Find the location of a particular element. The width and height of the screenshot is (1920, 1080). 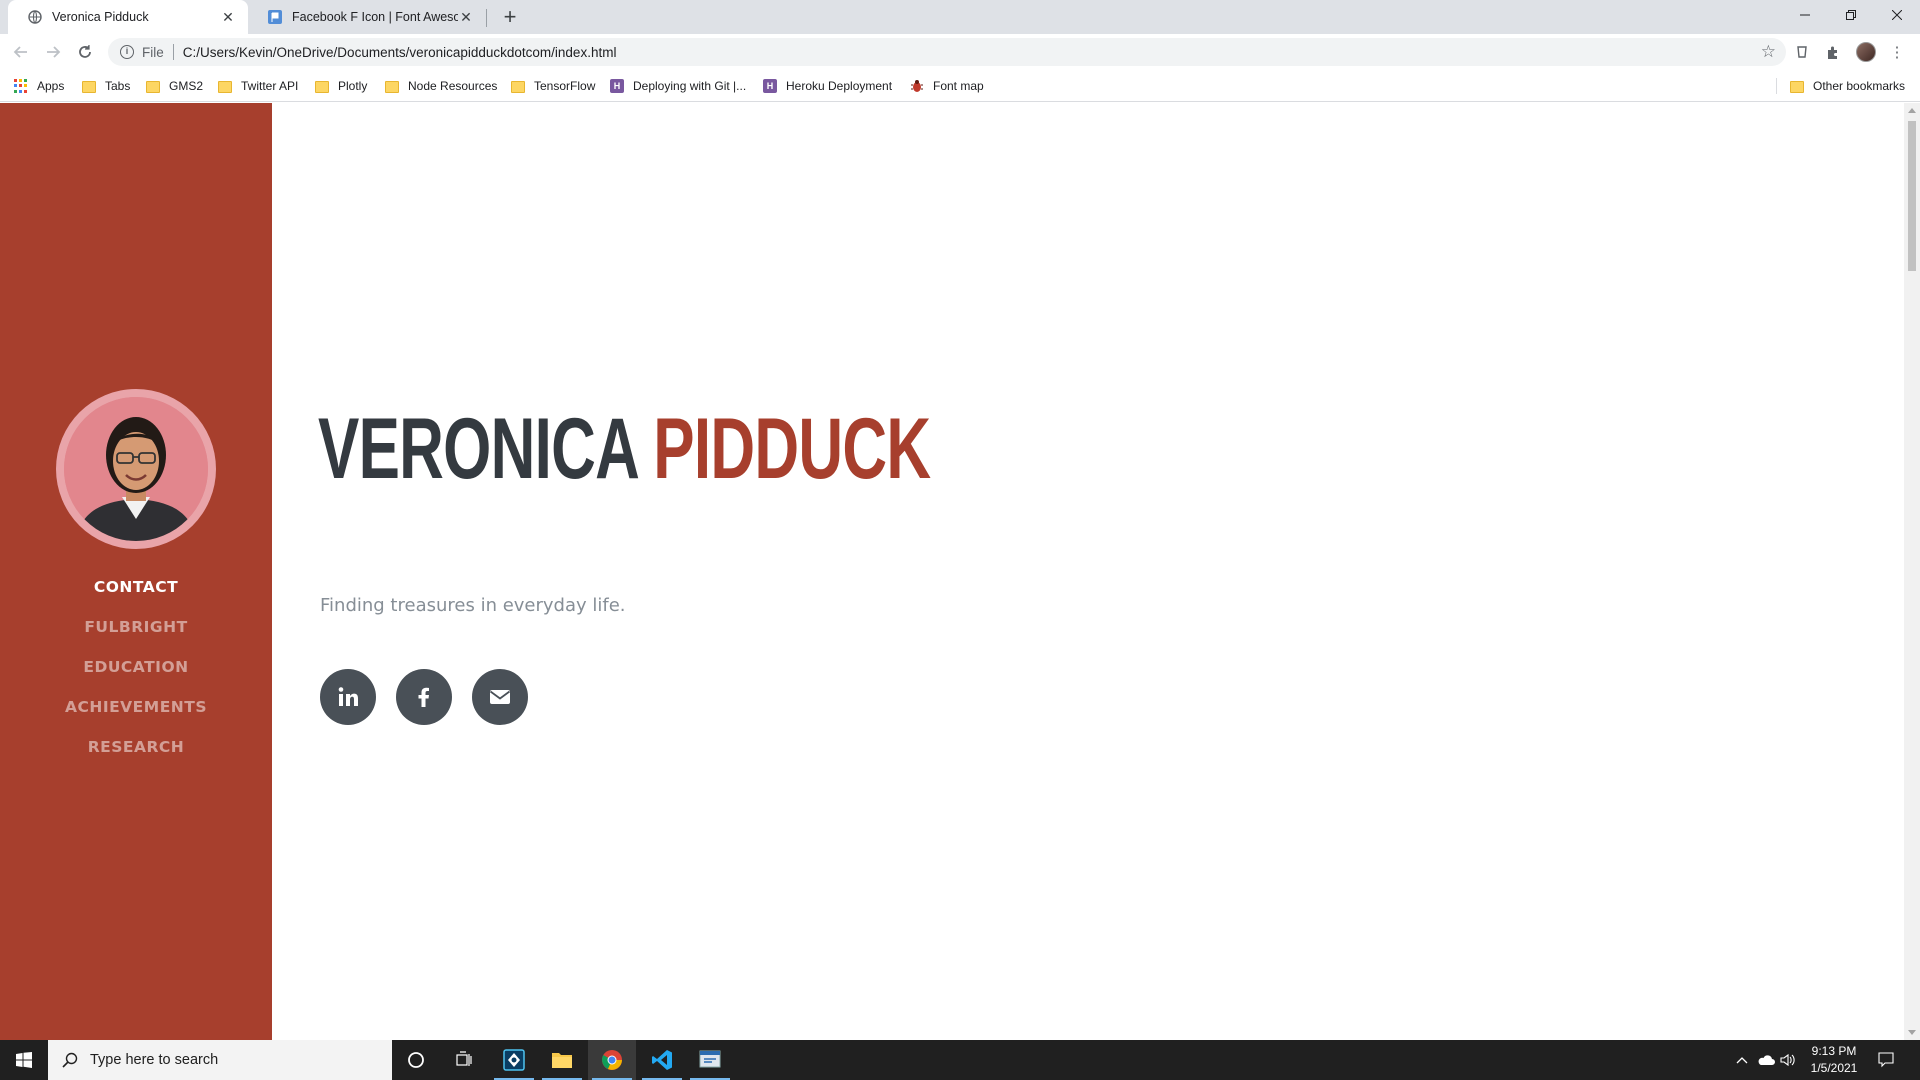

back-arrow-icon is located at coordinates (20, 52).